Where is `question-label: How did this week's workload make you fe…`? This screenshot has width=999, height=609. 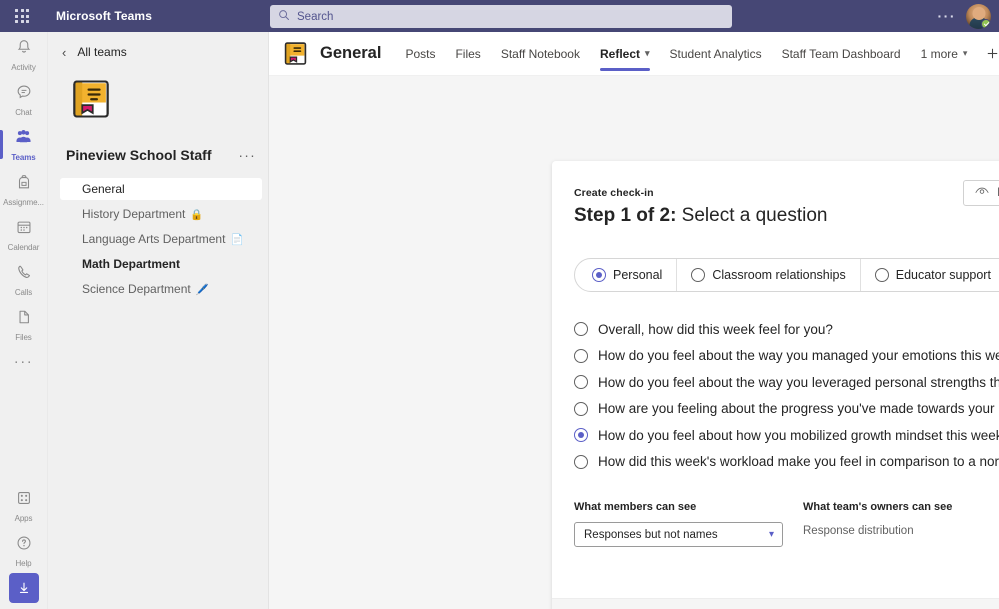
question-label: How did this week's workload make you fe… is located at coordinates (798, 462).